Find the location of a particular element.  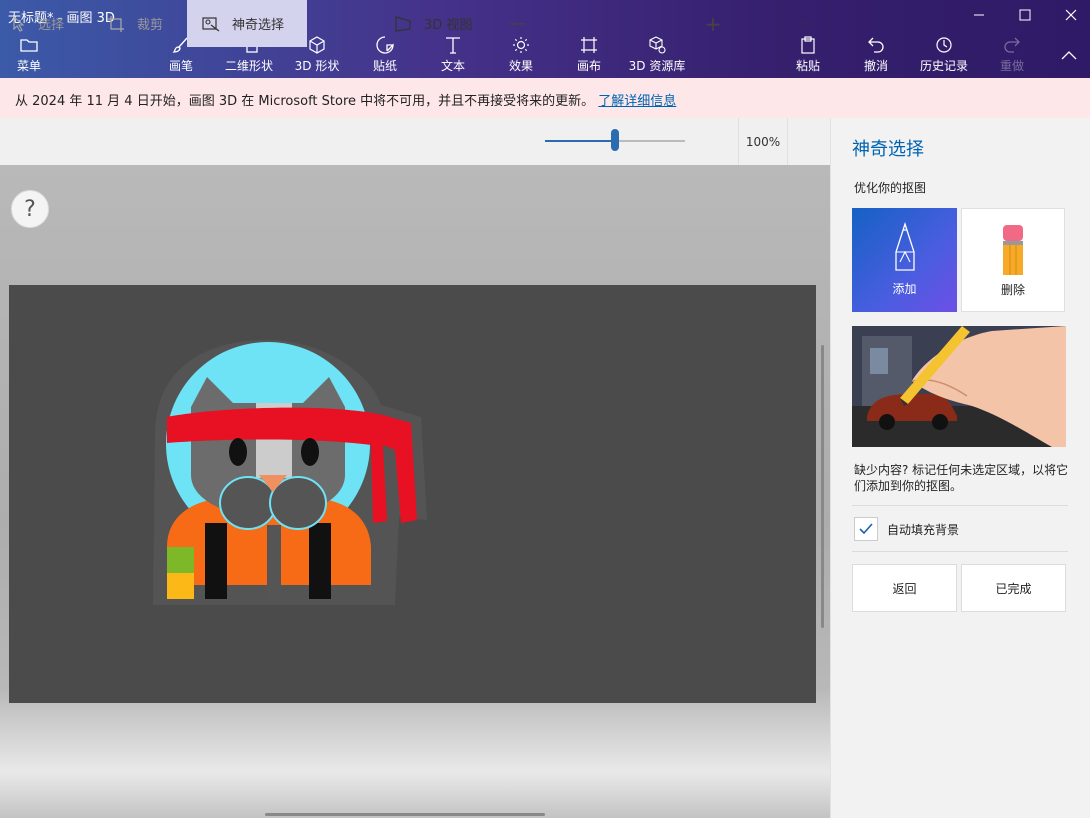

zoom-slider-thumb is located at coordinates (615, 140).